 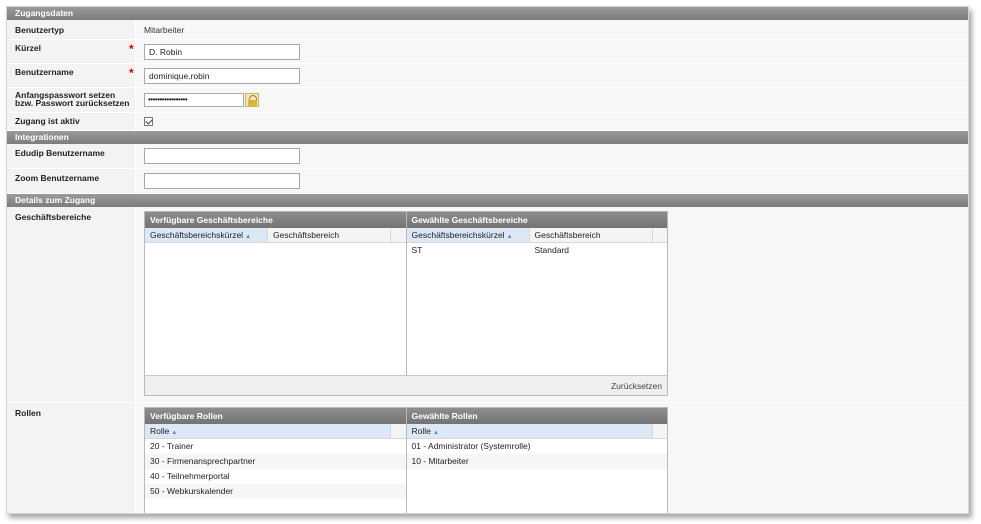 What do you see at coordinates (222, 51) in the screenshot?
I see `kuerzel-input` at bounding box center [222, 51].